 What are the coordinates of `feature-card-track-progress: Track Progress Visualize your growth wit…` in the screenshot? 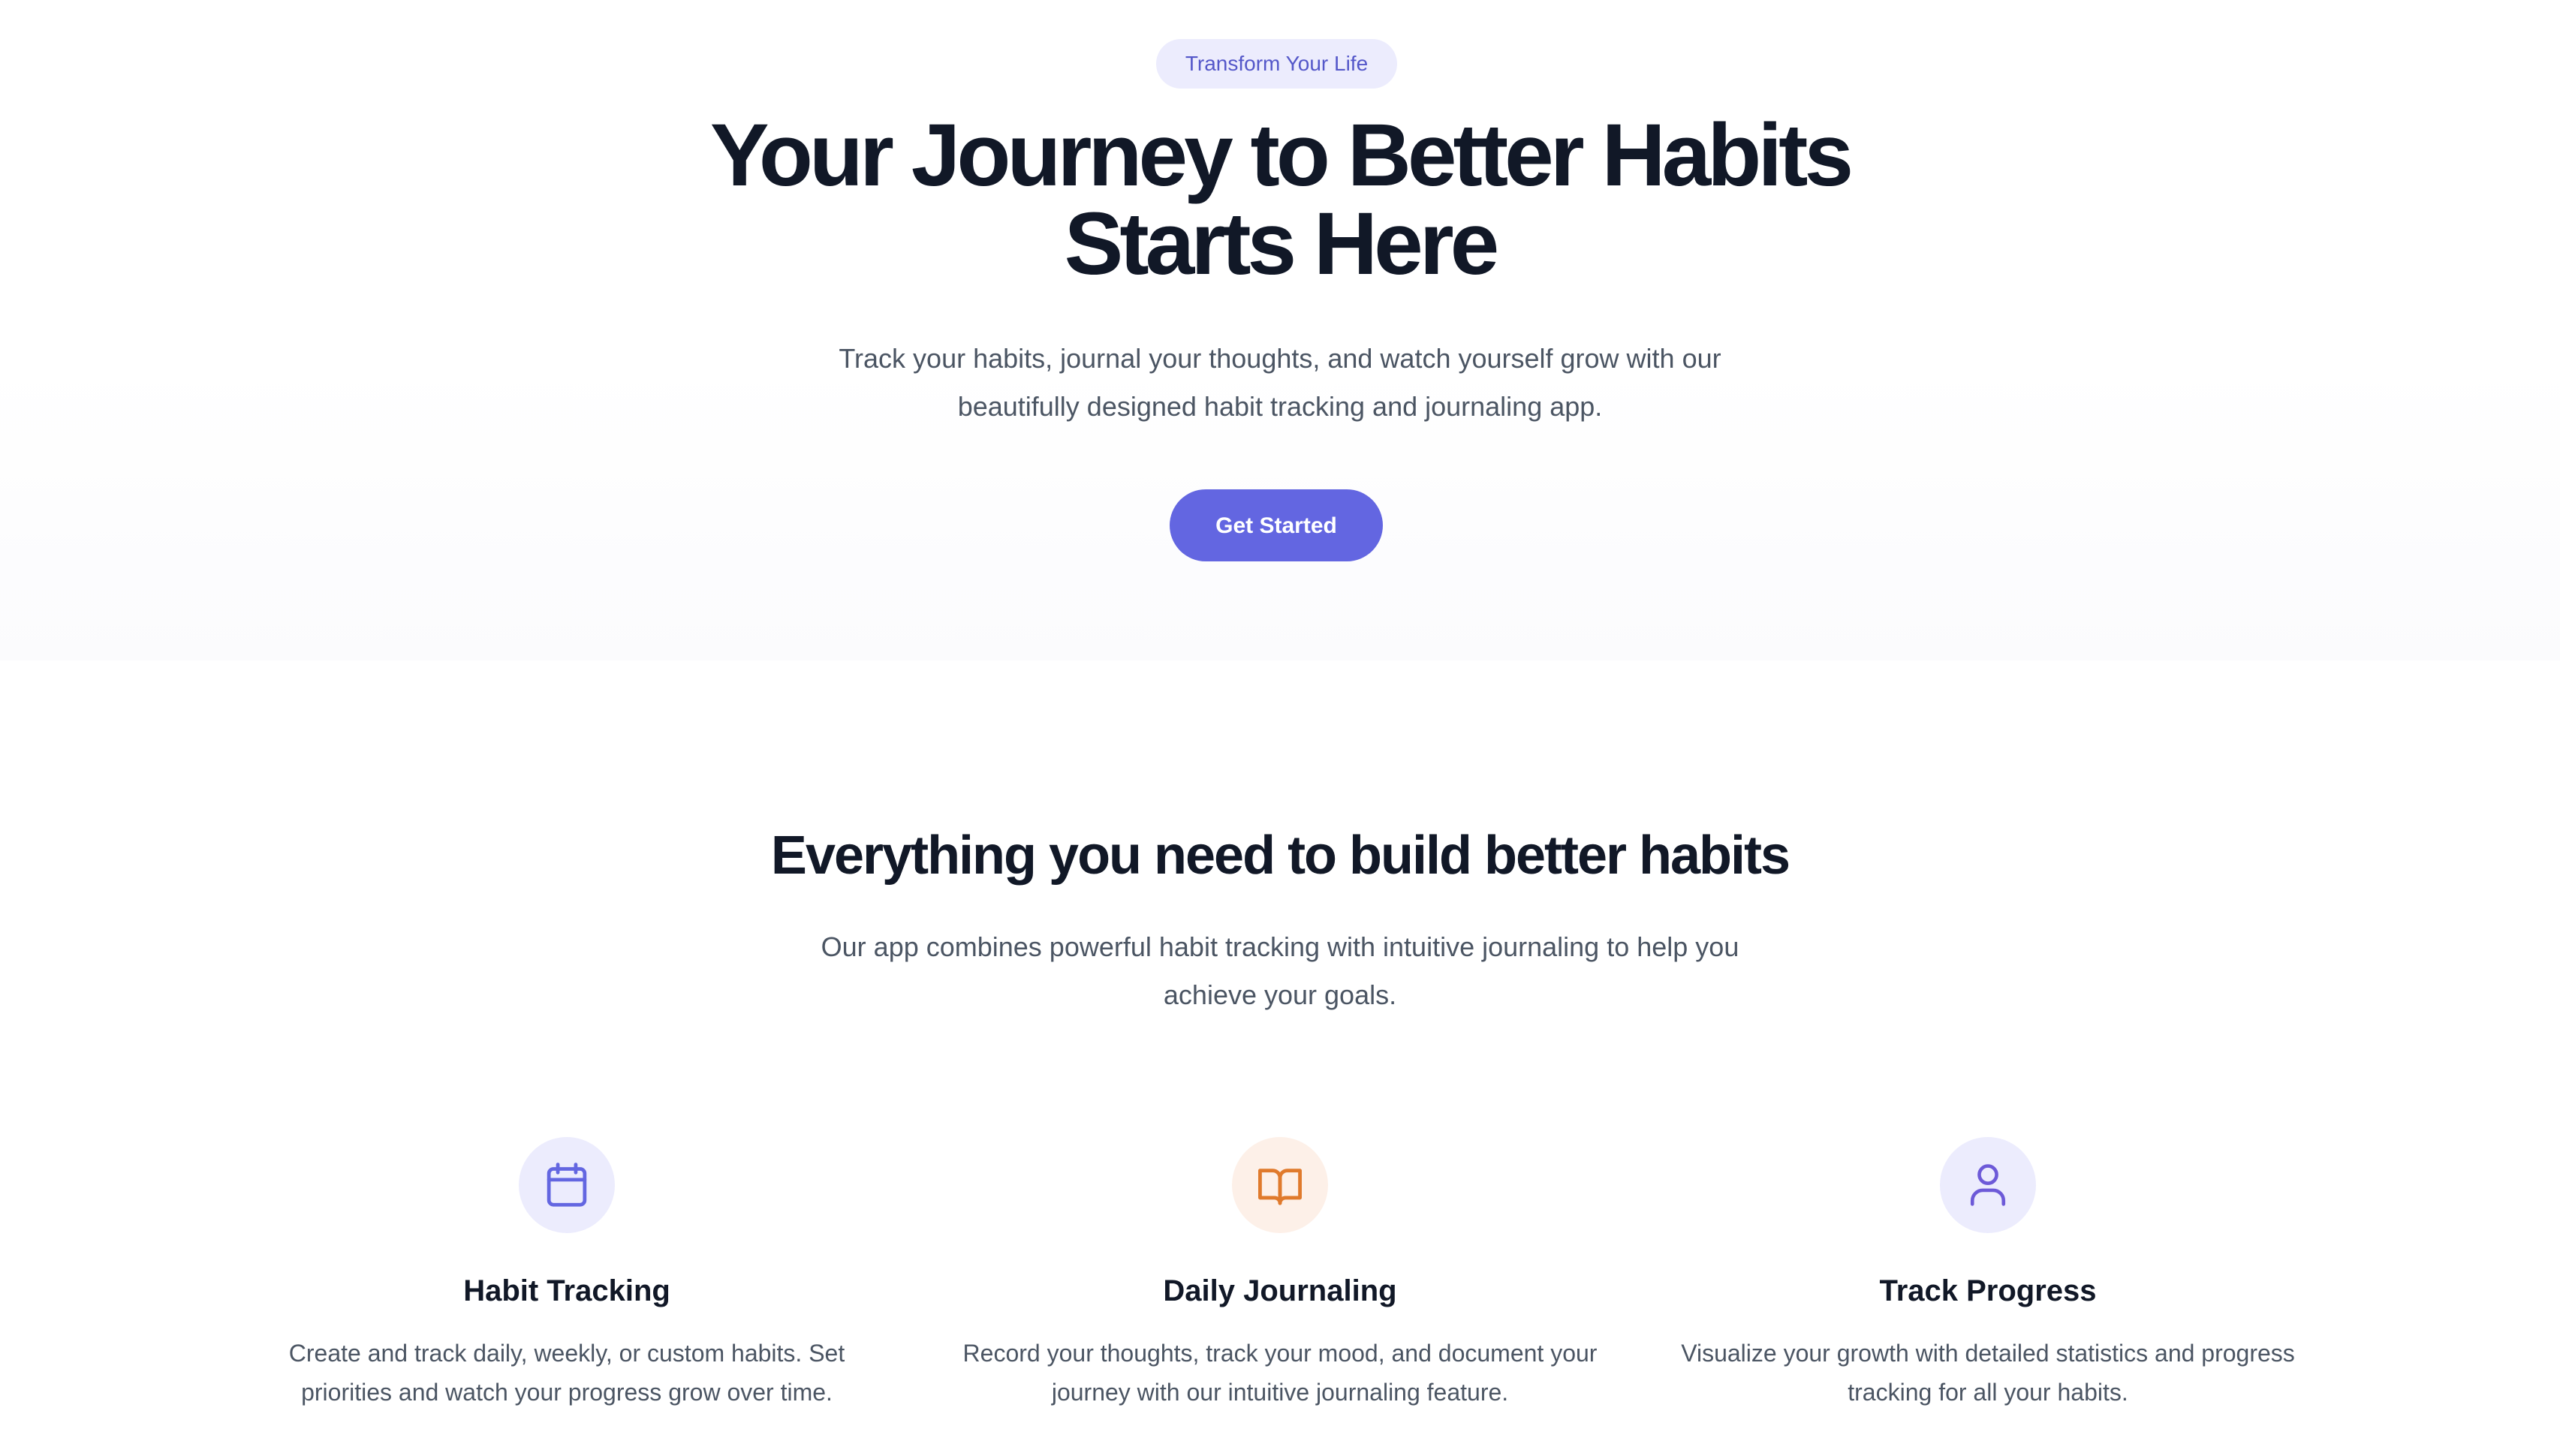 It's located at (1988, 1274).